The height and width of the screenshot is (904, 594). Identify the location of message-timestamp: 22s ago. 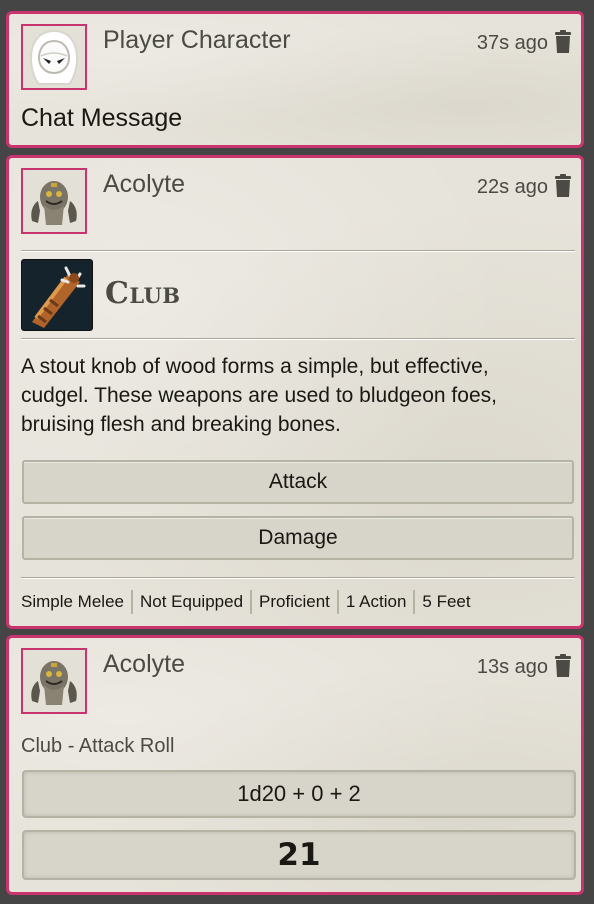
(512, 187).